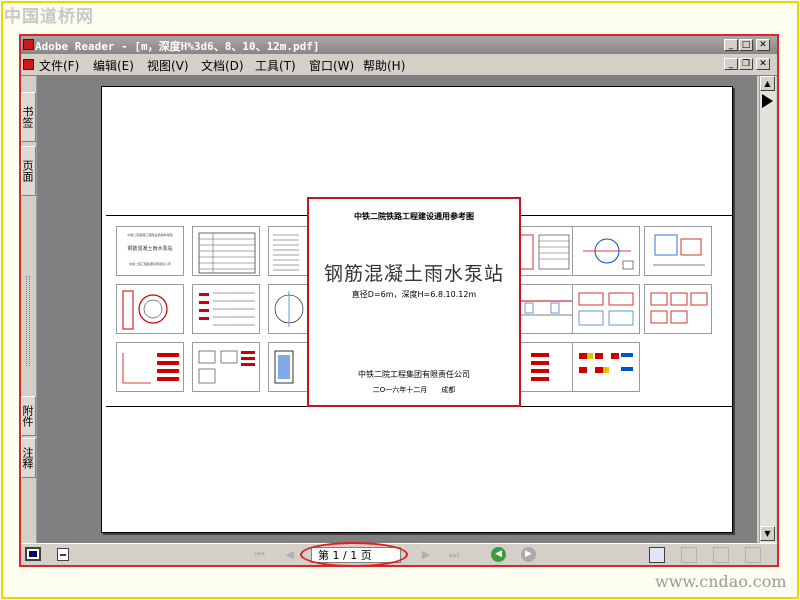 This screenshot has height=600, width=800. I want to click on cover-organization: 中铁二院铁路工程建设通用参考图, so click(414, 216).